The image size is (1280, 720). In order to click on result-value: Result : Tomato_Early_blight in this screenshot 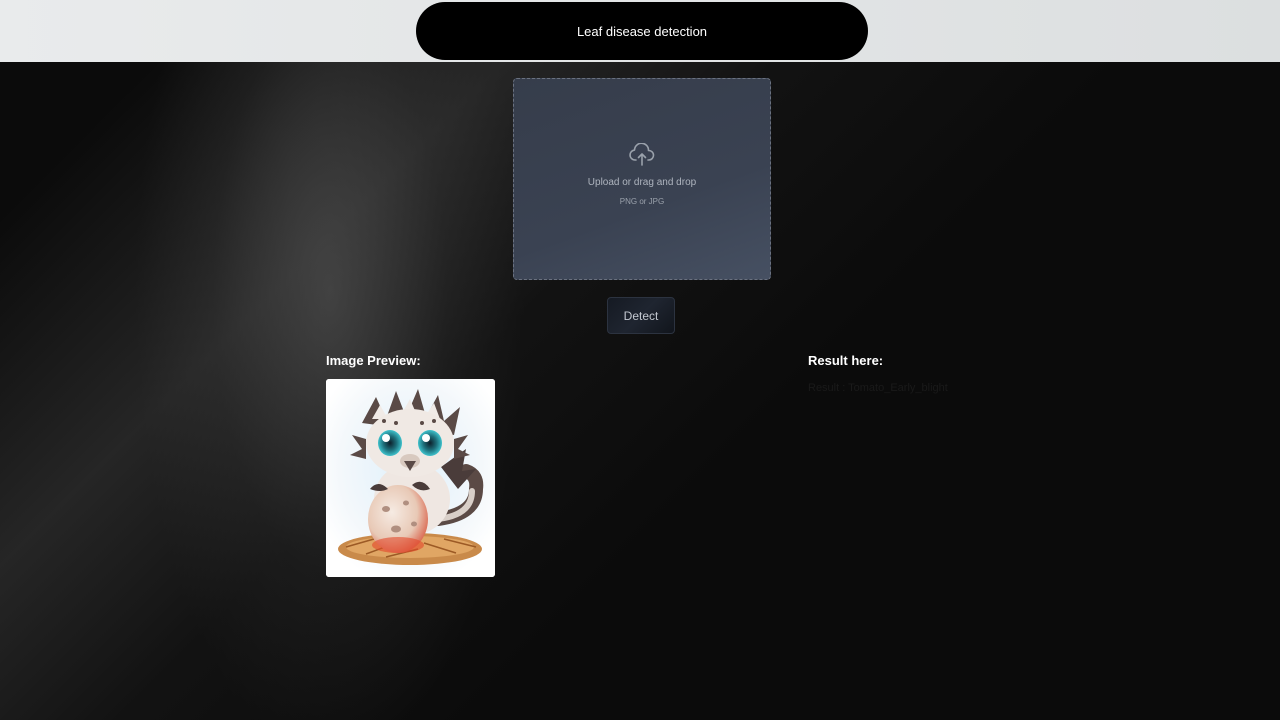, I will do `click(878, 388)`.